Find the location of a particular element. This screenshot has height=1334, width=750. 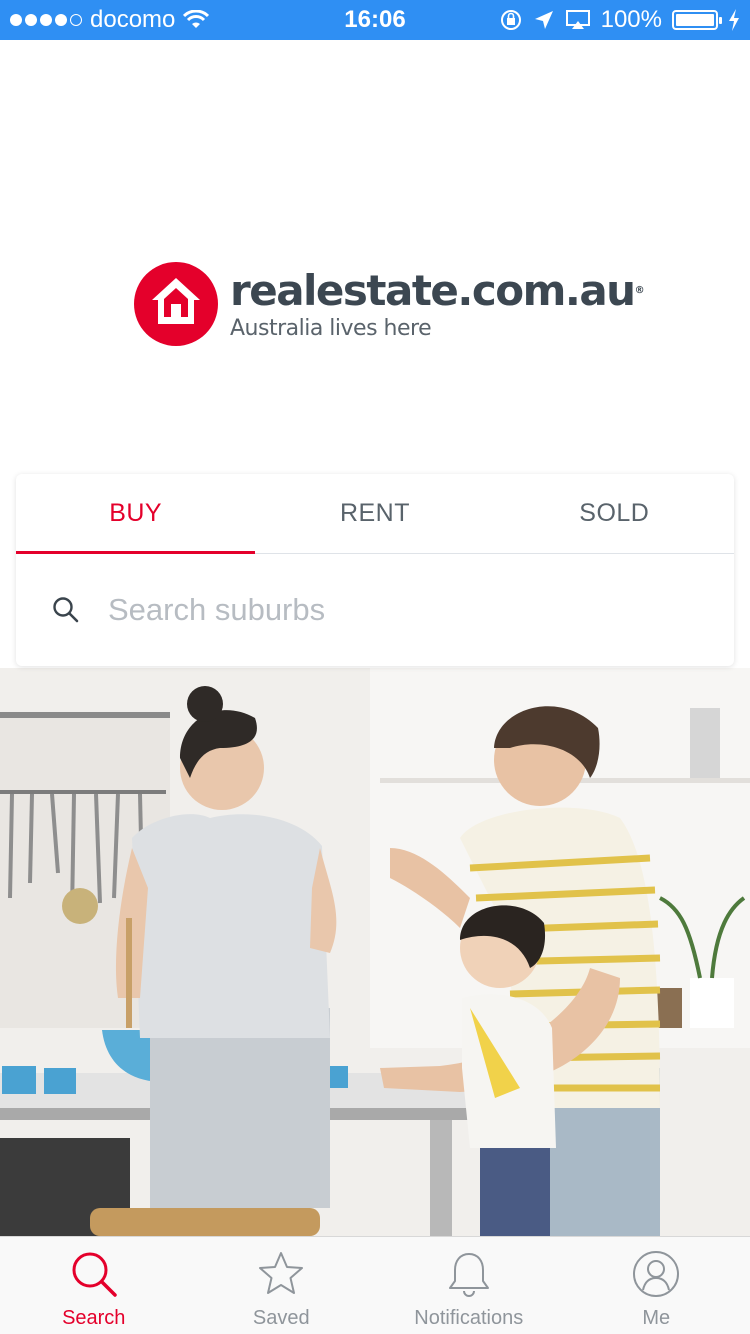

battery-percentage: 100% is located at coordinates (631, 19).